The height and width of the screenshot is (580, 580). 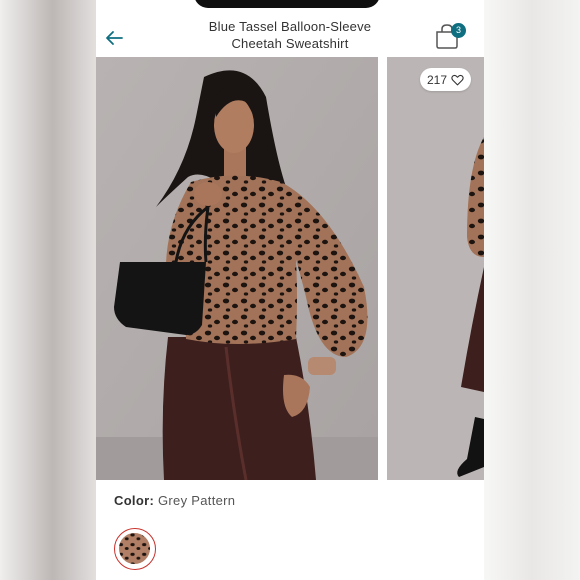 What do you see at coordinates (287, 4) in the screenshot?
I see `device-notch` at bounding box center [287, 4].